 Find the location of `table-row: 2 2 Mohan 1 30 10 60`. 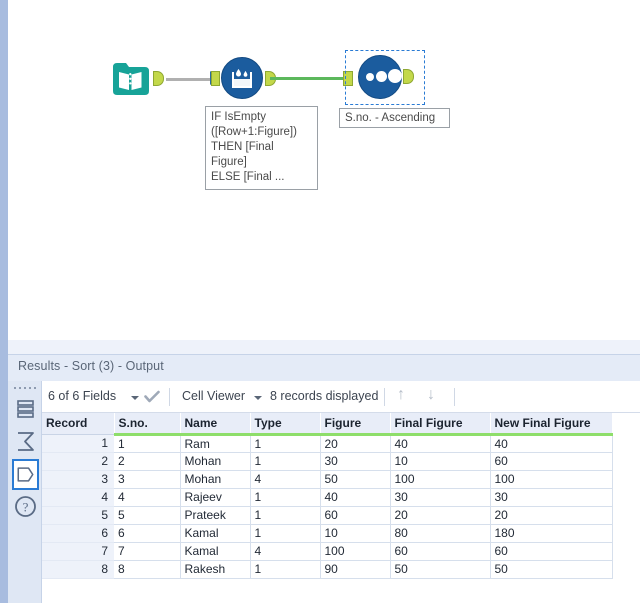

table-row: 2 2 Mohan 1 30 10 60 is located at coordinates (327, 461).